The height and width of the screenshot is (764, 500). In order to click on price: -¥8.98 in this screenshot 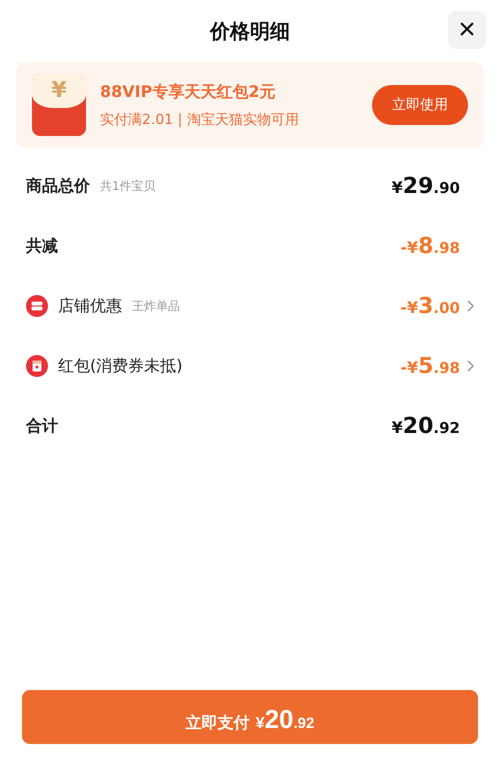, I will do `click(430, 246)`.